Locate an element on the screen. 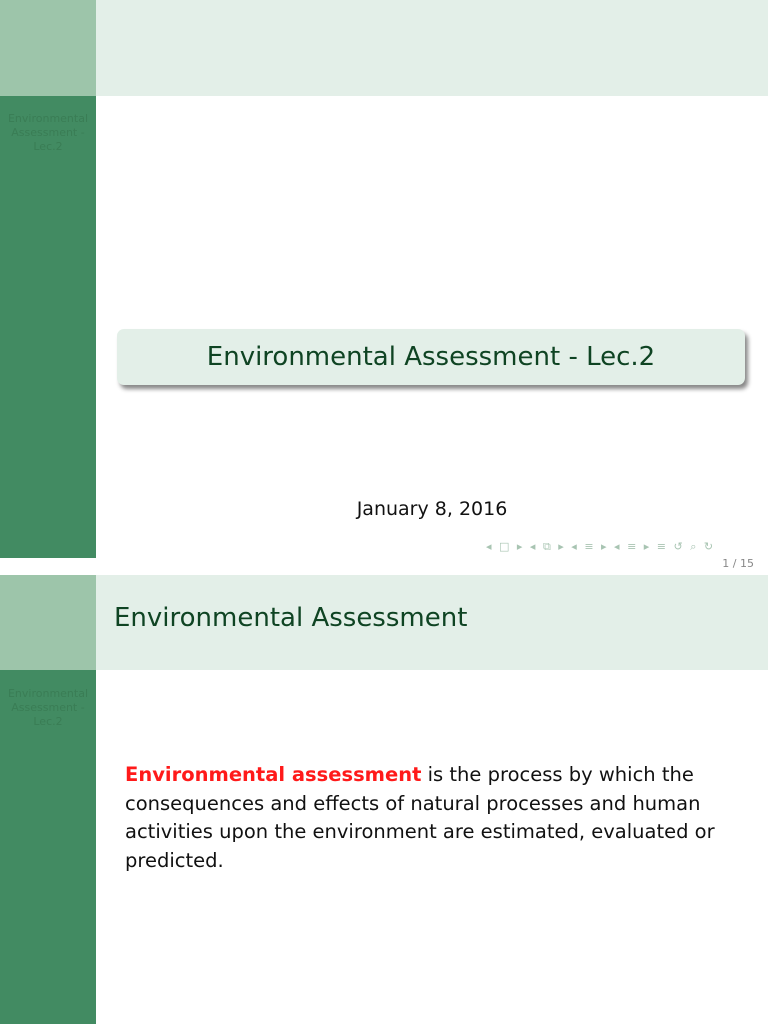  title-box: Environmental Assessment - Lec.2 is located at coordinates (431, 357).